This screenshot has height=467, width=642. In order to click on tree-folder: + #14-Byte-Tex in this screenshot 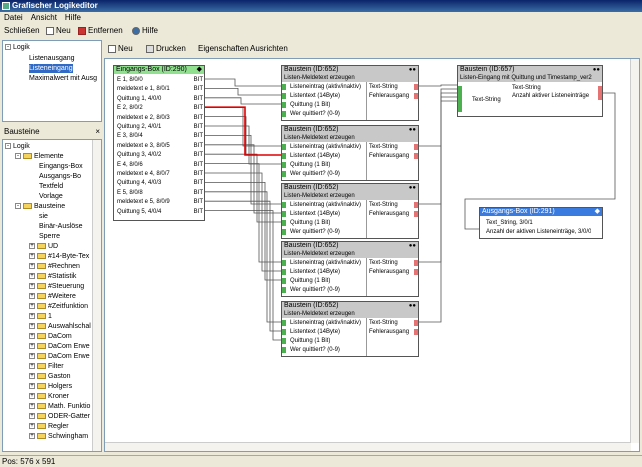, I will do `click(59, 256)`.